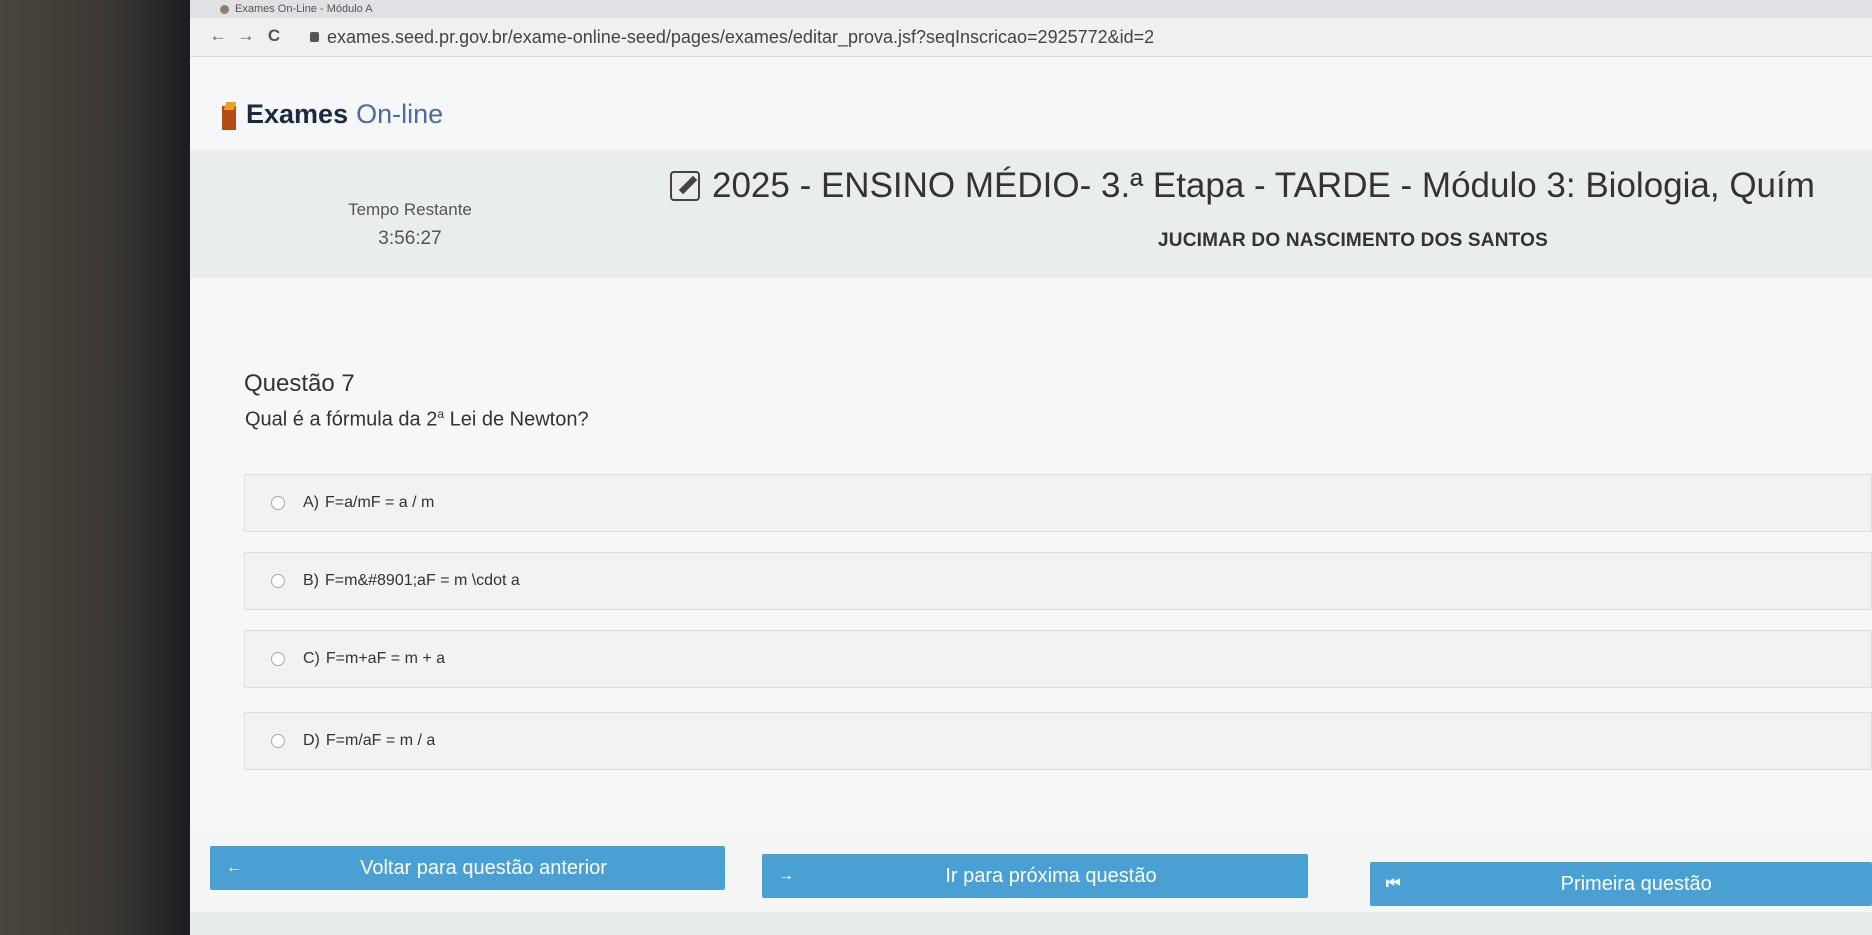 This screenshot has height=935, width=1872. What do you see at coordinates (299, 383) in the screenshot?
I see `question-title: Questão 7` at bounding box center [299, 383].